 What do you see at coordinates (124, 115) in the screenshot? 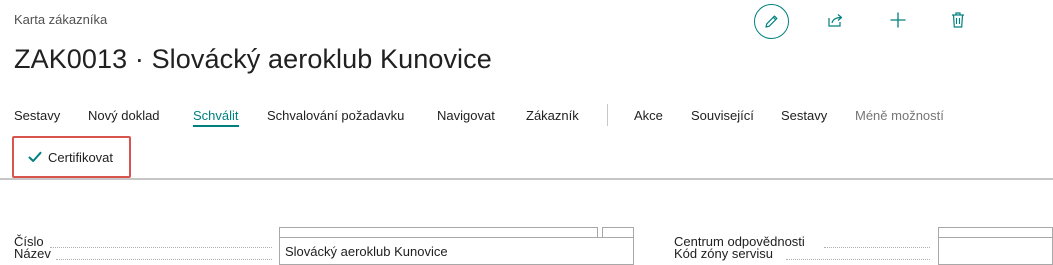
I see `menu-item-new-document: Nový doklad` at bounding box center [124, 115].